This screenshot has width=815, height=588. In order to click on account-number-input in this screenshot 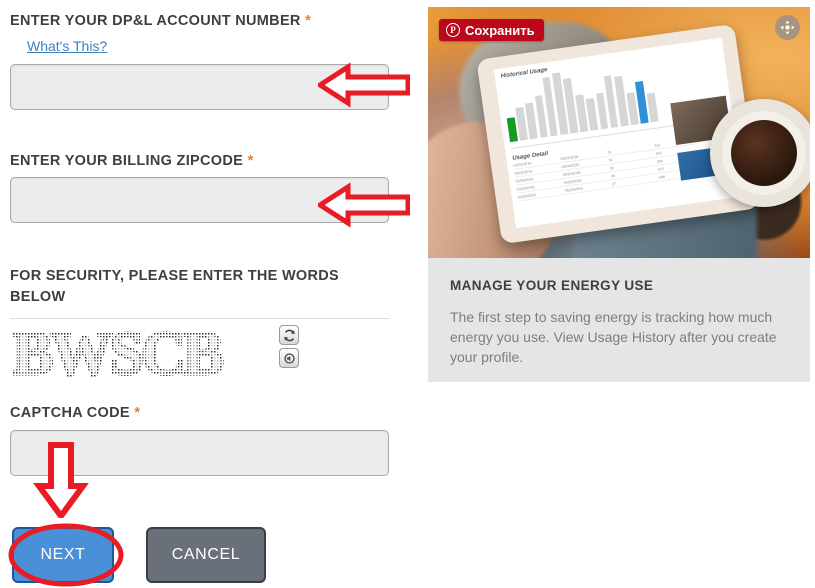, I will do `click(199, 87)`.